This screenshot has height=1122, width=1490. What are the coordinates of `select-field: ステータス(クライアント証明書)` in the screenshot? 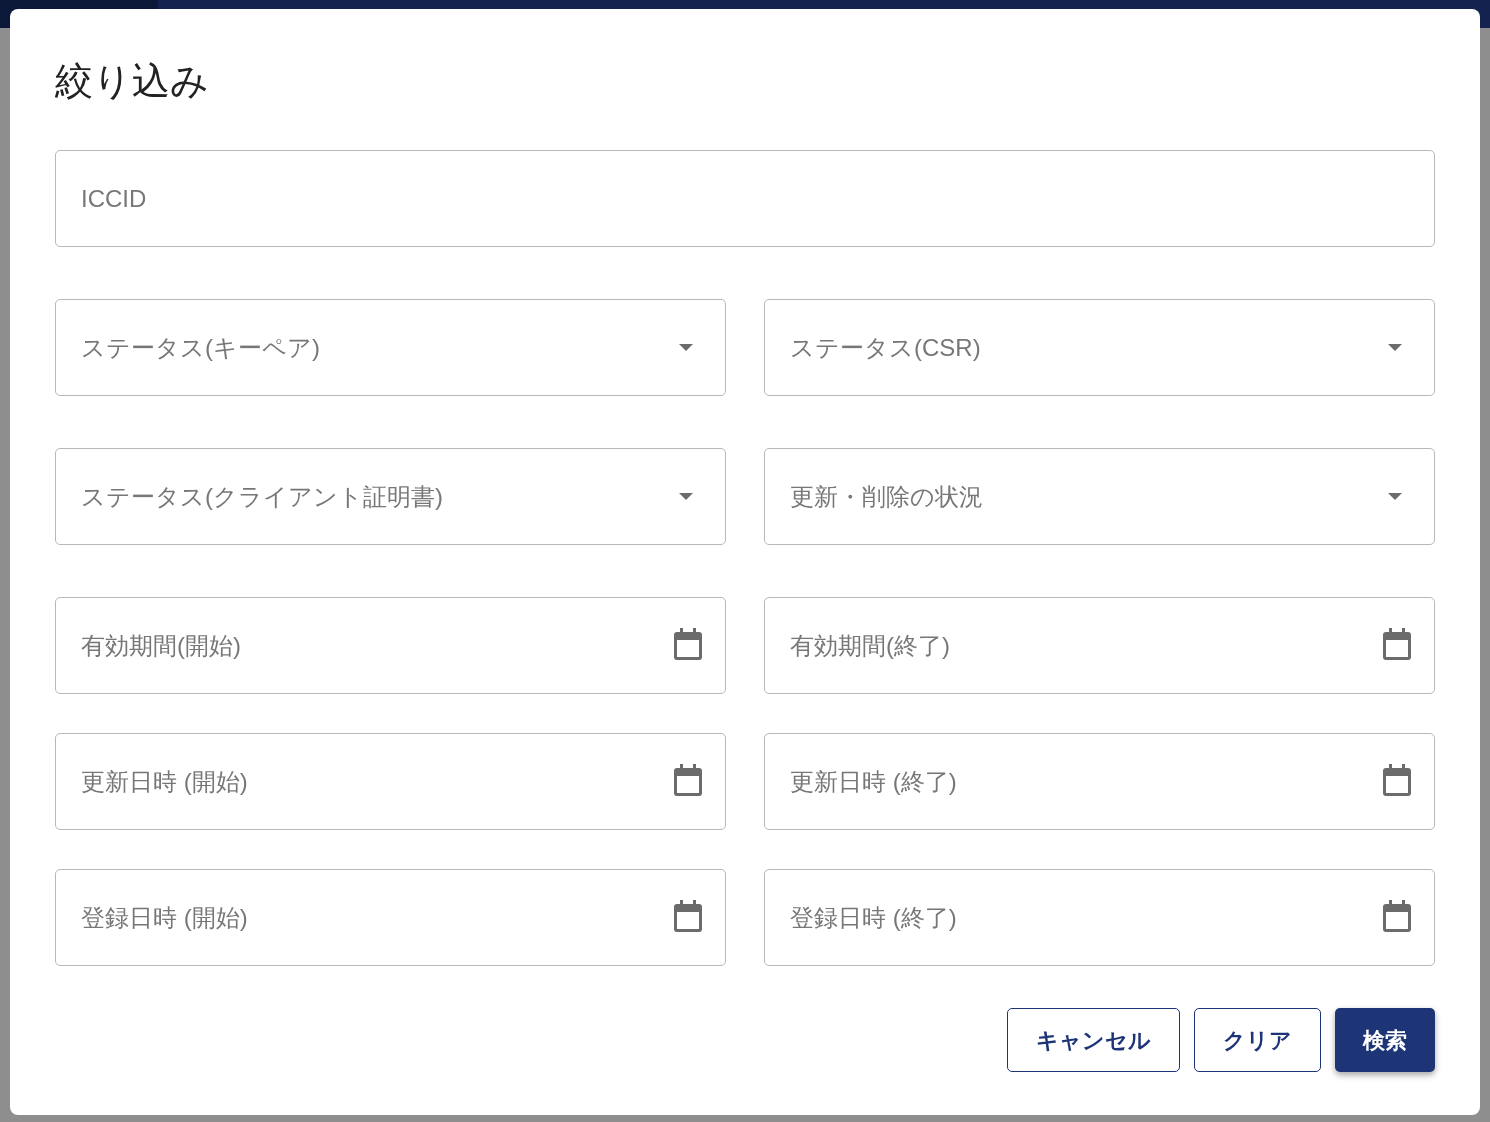 It's located at (390, 496).